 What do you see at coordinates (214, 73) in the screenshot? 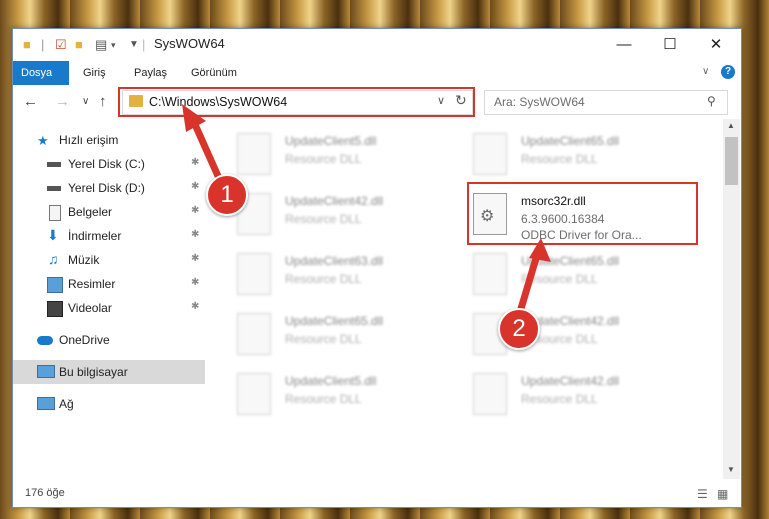
I see `tab-view: Görünüm` at bounding box center [214, 73].